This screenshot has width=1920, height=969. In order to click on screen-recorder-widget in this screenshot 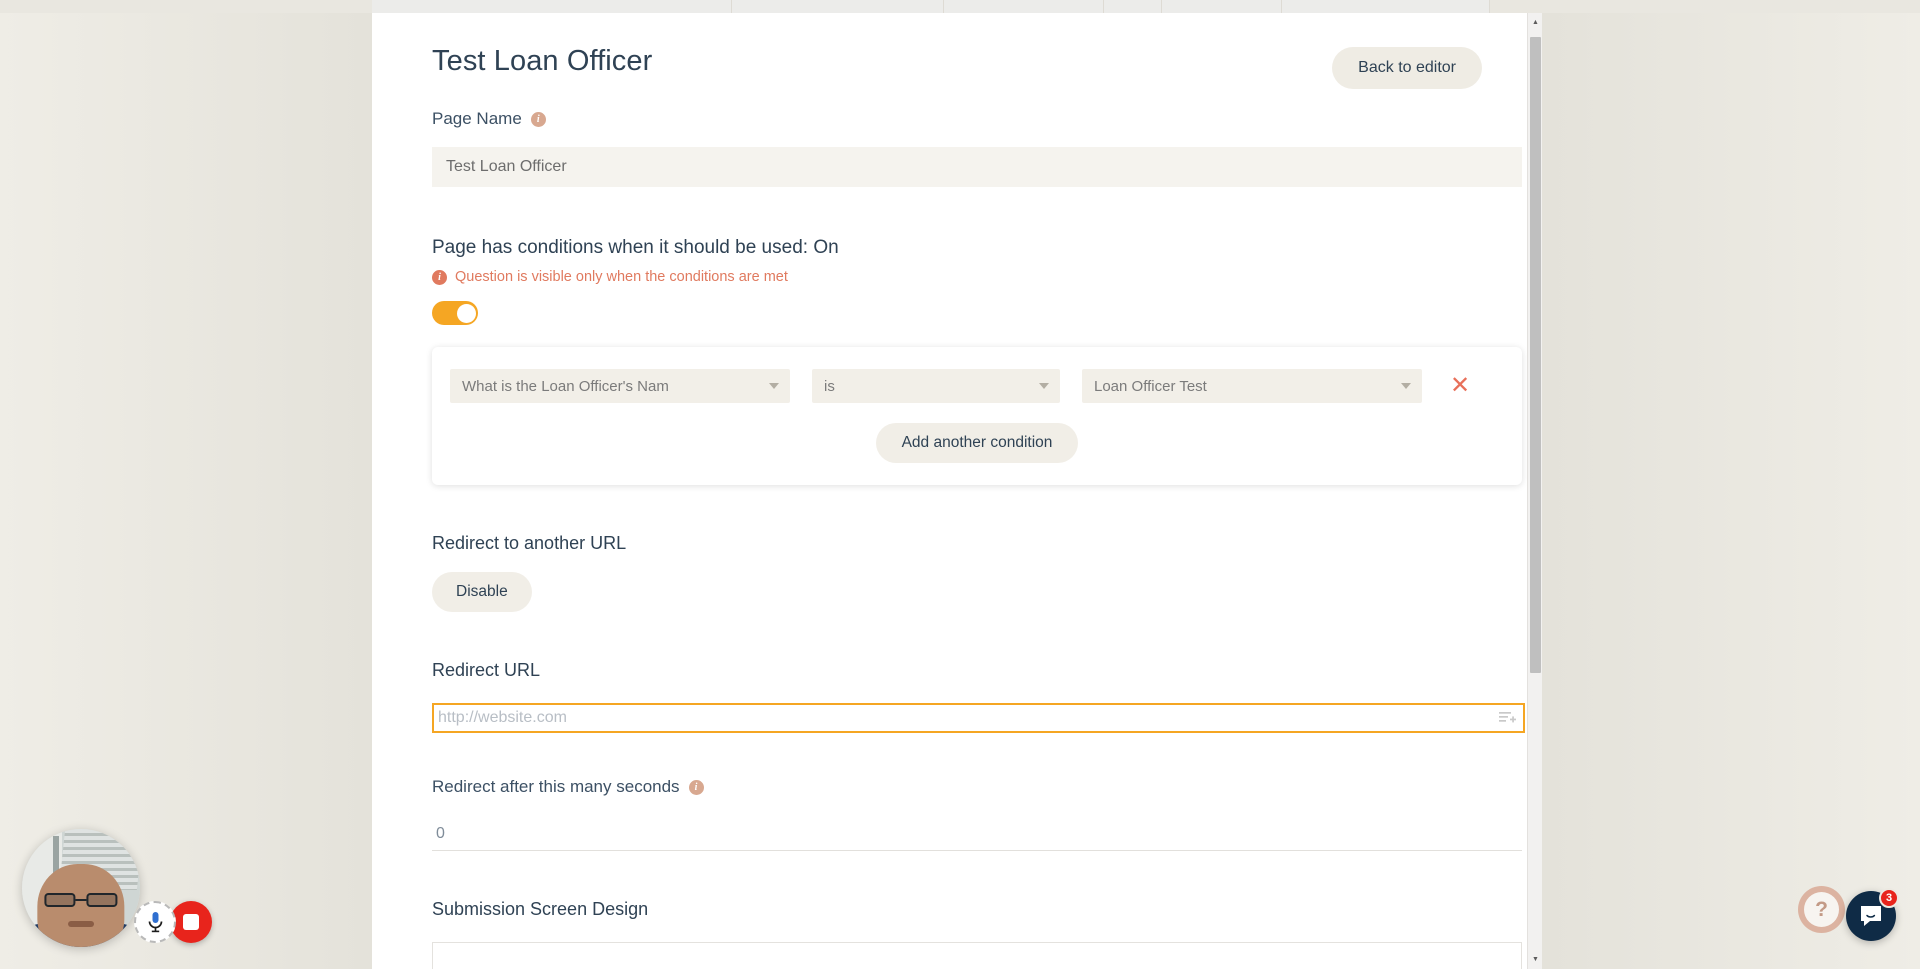, I will do `click(167, 884)`.